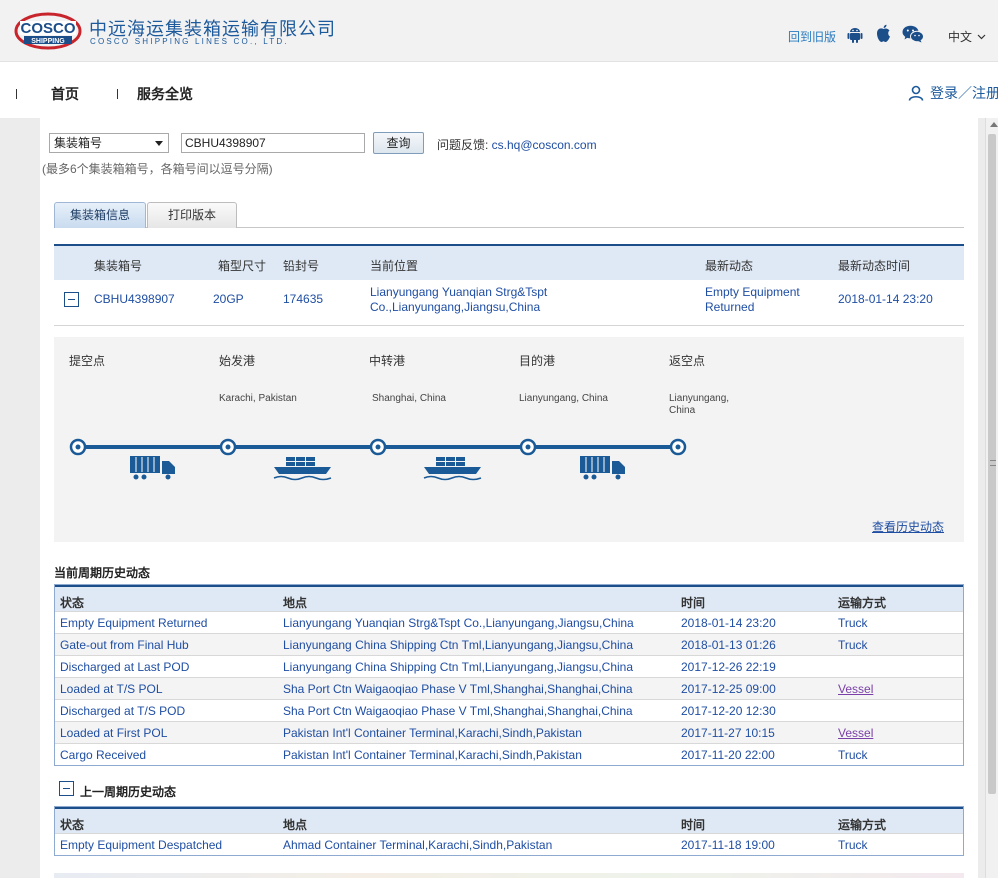 The width and height of the screenshot is (998, 878). What do you see at coordinates (885, 299) in the screenshot?
I see `status-time: 2018-01-14 23:20` at bounding box center [885, 299].